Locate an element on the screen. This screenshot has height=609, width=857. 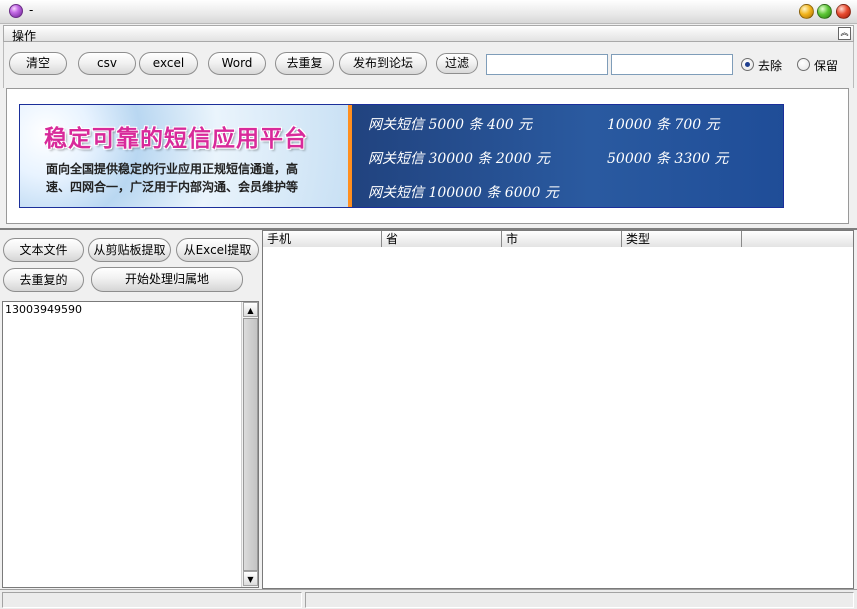
column-header-city: 市 is located at coordinates (562, 239).